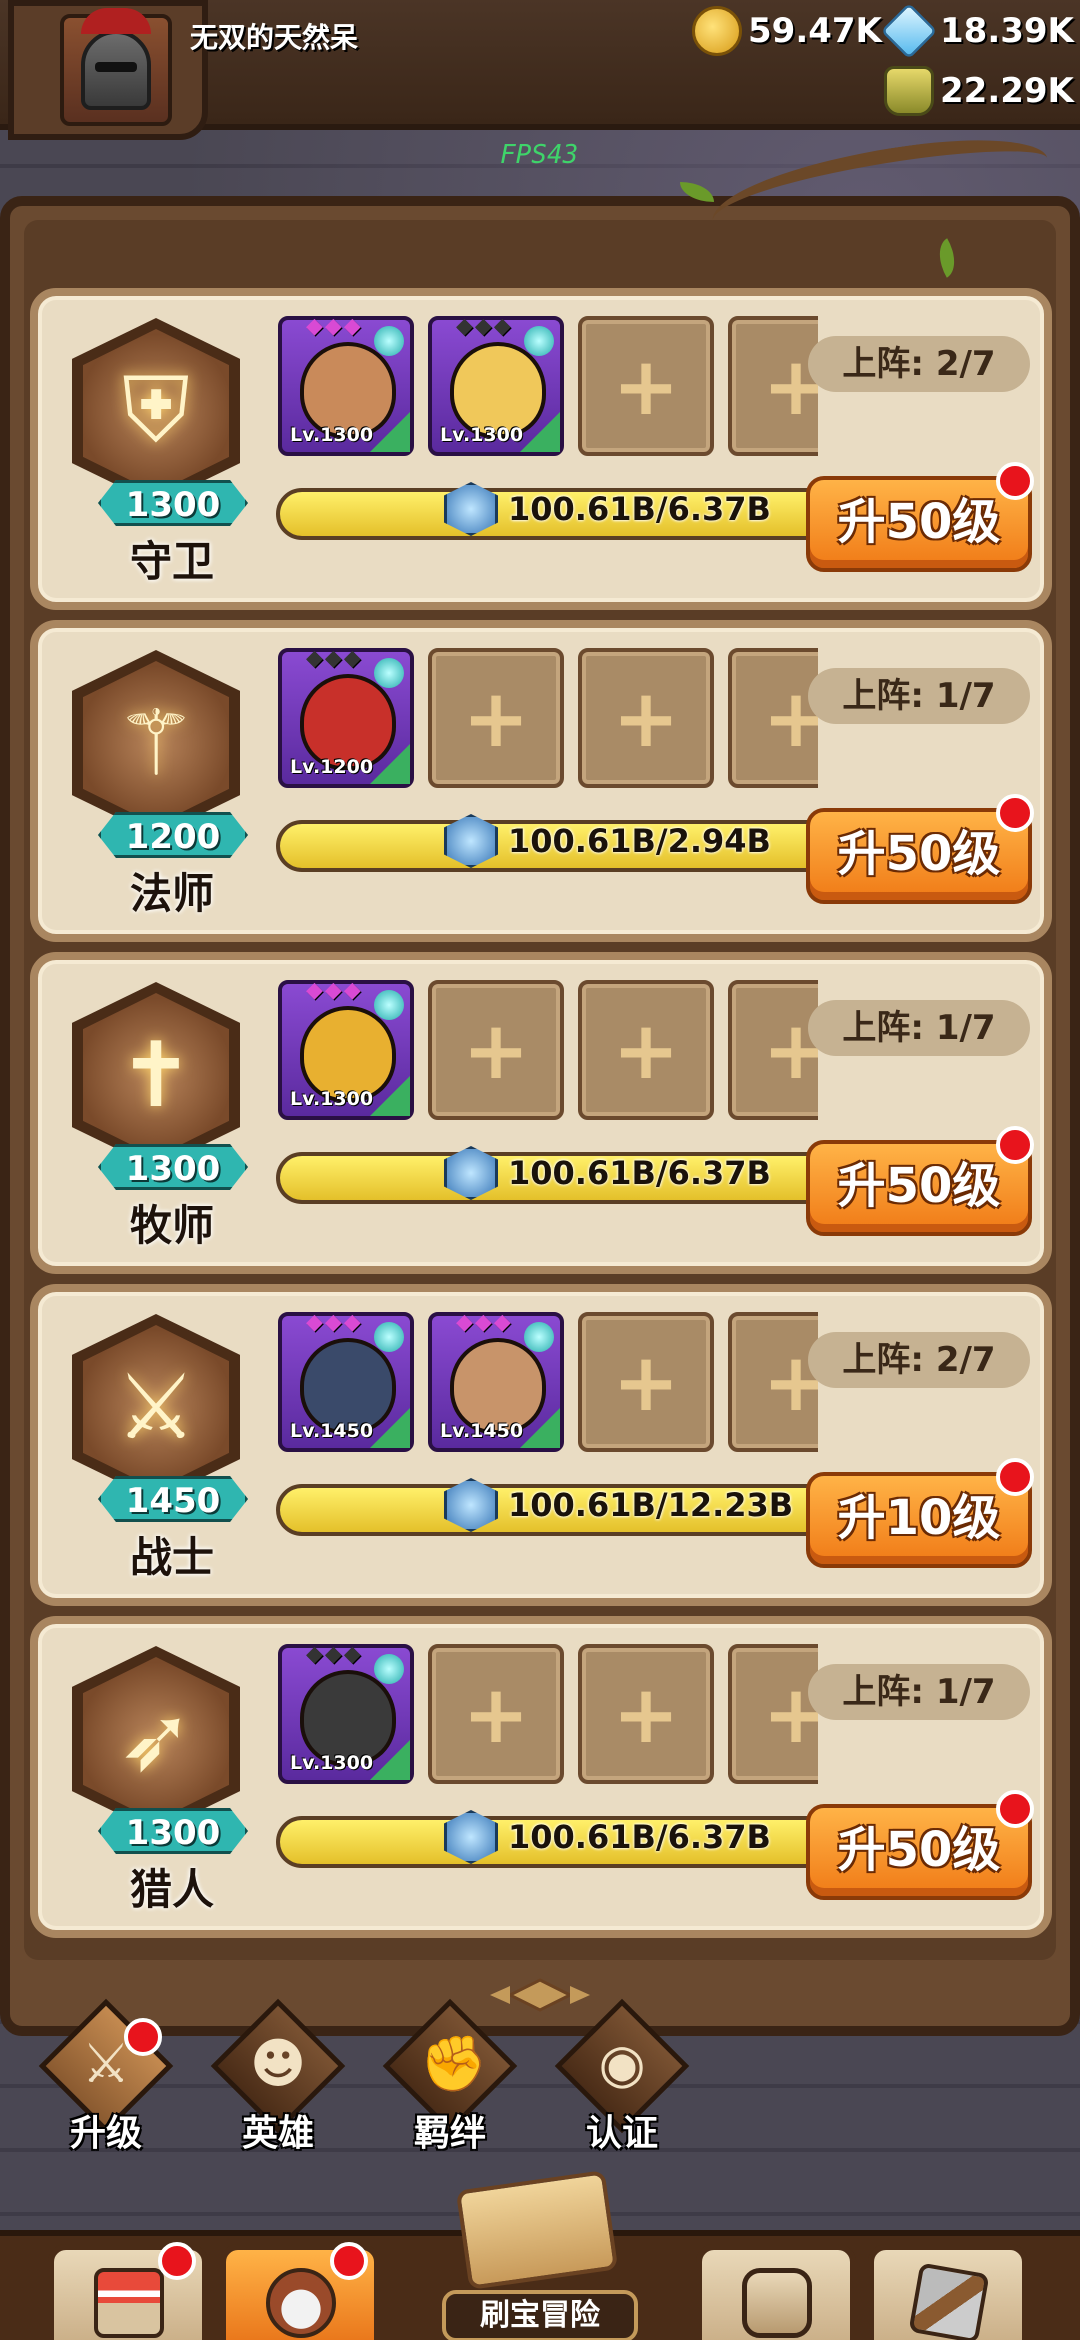 The height and width of the screenshot is (2340, 1080). I want to click on hero-portrait-icon, so click(301, 2303).